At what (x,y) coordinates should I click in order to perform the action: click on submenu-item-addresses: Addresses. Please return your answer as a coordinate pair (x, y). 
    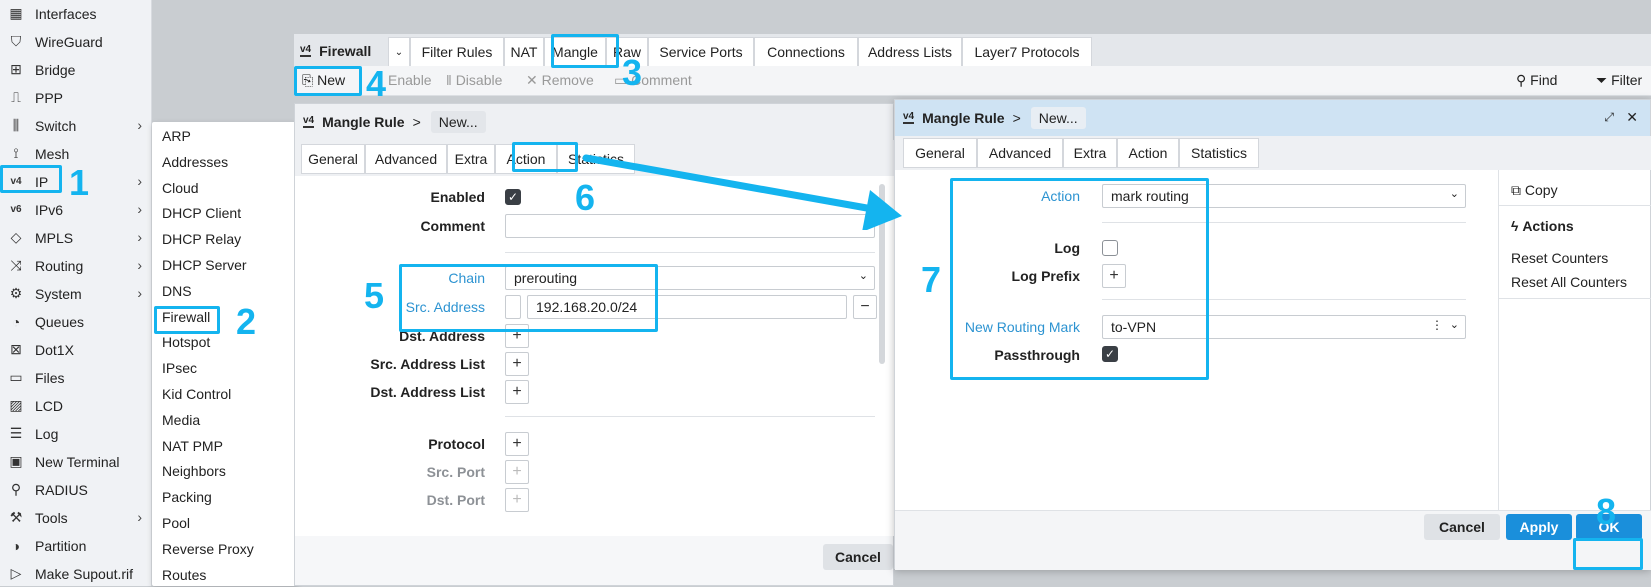
    Looking at the image, I should click on (195, 162).